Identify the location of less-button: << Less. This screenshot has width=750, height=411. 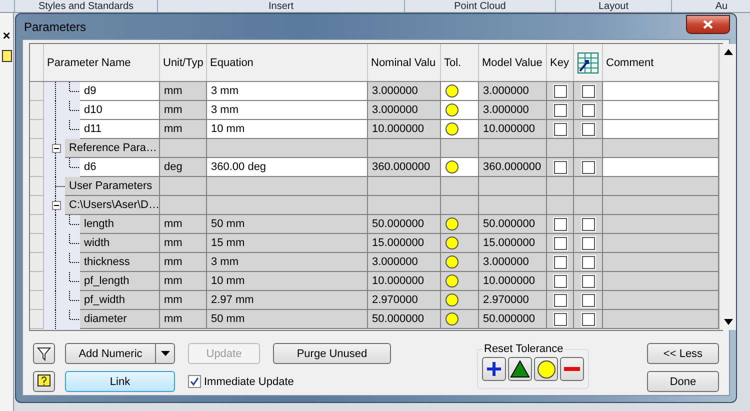
(683, 353).